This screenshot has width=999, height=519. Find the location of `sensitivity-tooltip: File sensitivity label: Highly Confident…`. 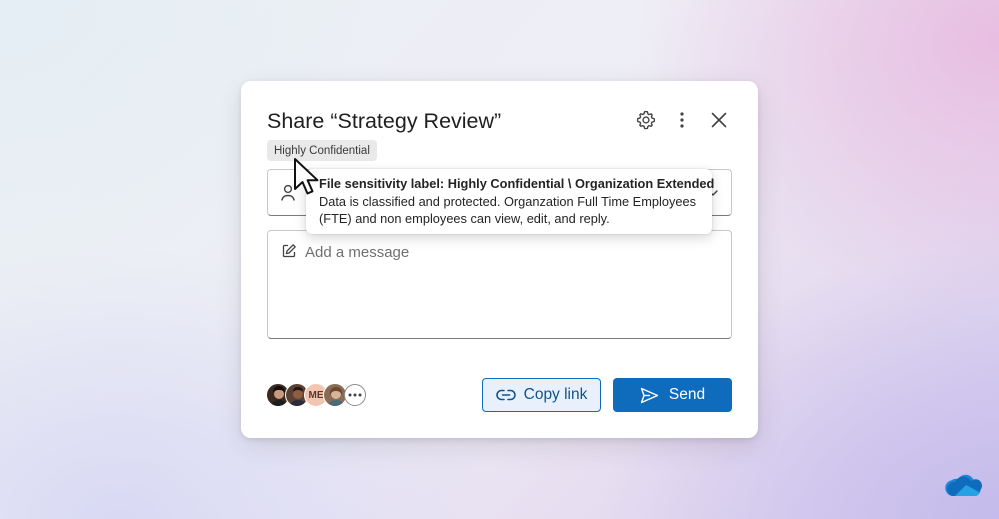

sensitivity-tooltip: File sensitivity label: Highly Confident… is located at coordinates (510, 201).